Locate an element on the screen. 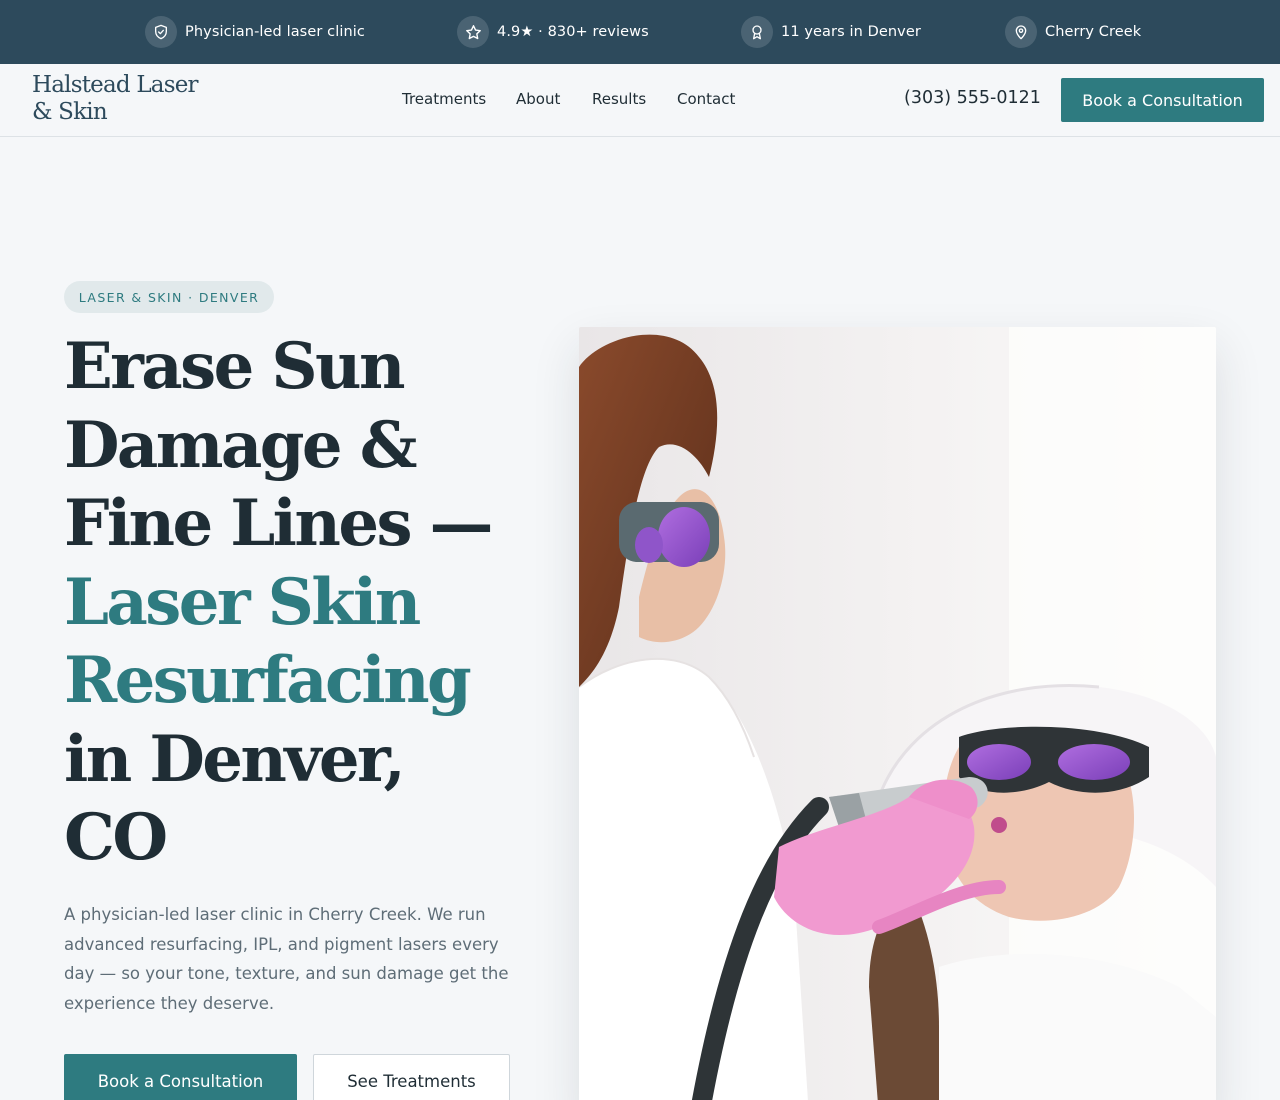  trust-item-reviews: 4.9★ · 830+ reviews is located at coordinates (553, 32).